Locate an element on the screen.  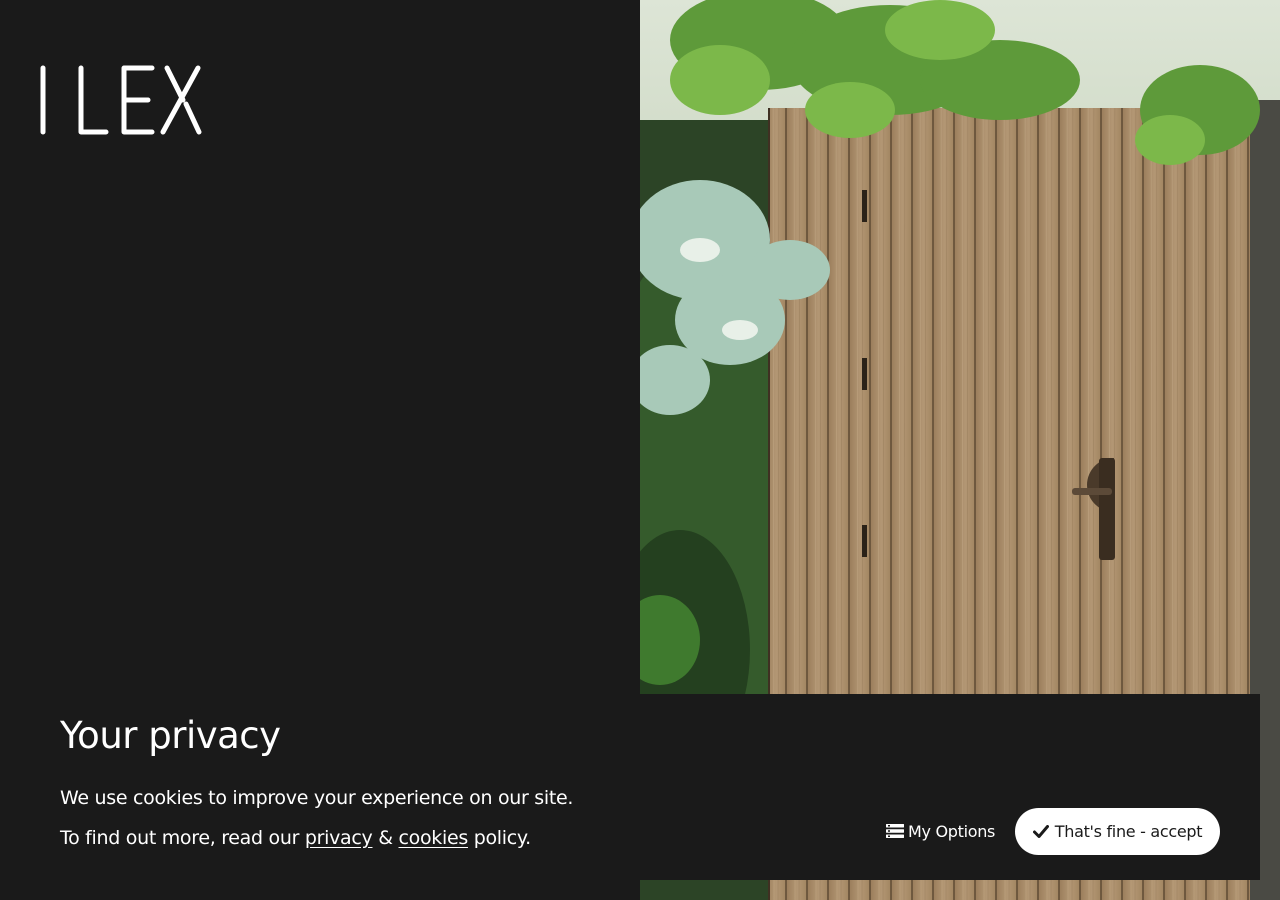
ilex-logo-icon is located at coordinates (121, 100).